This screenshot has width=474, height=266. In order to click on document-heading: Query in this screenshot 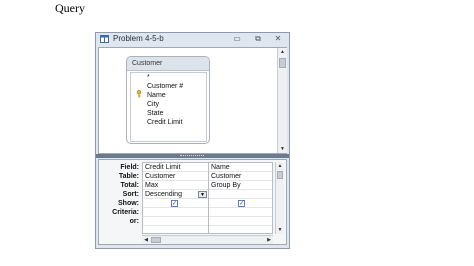, I will do `click(70, 8)`.